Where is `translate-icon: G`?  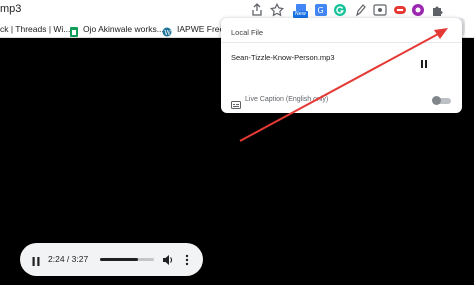
translate-icon: G is located at coordinates (321, 10).